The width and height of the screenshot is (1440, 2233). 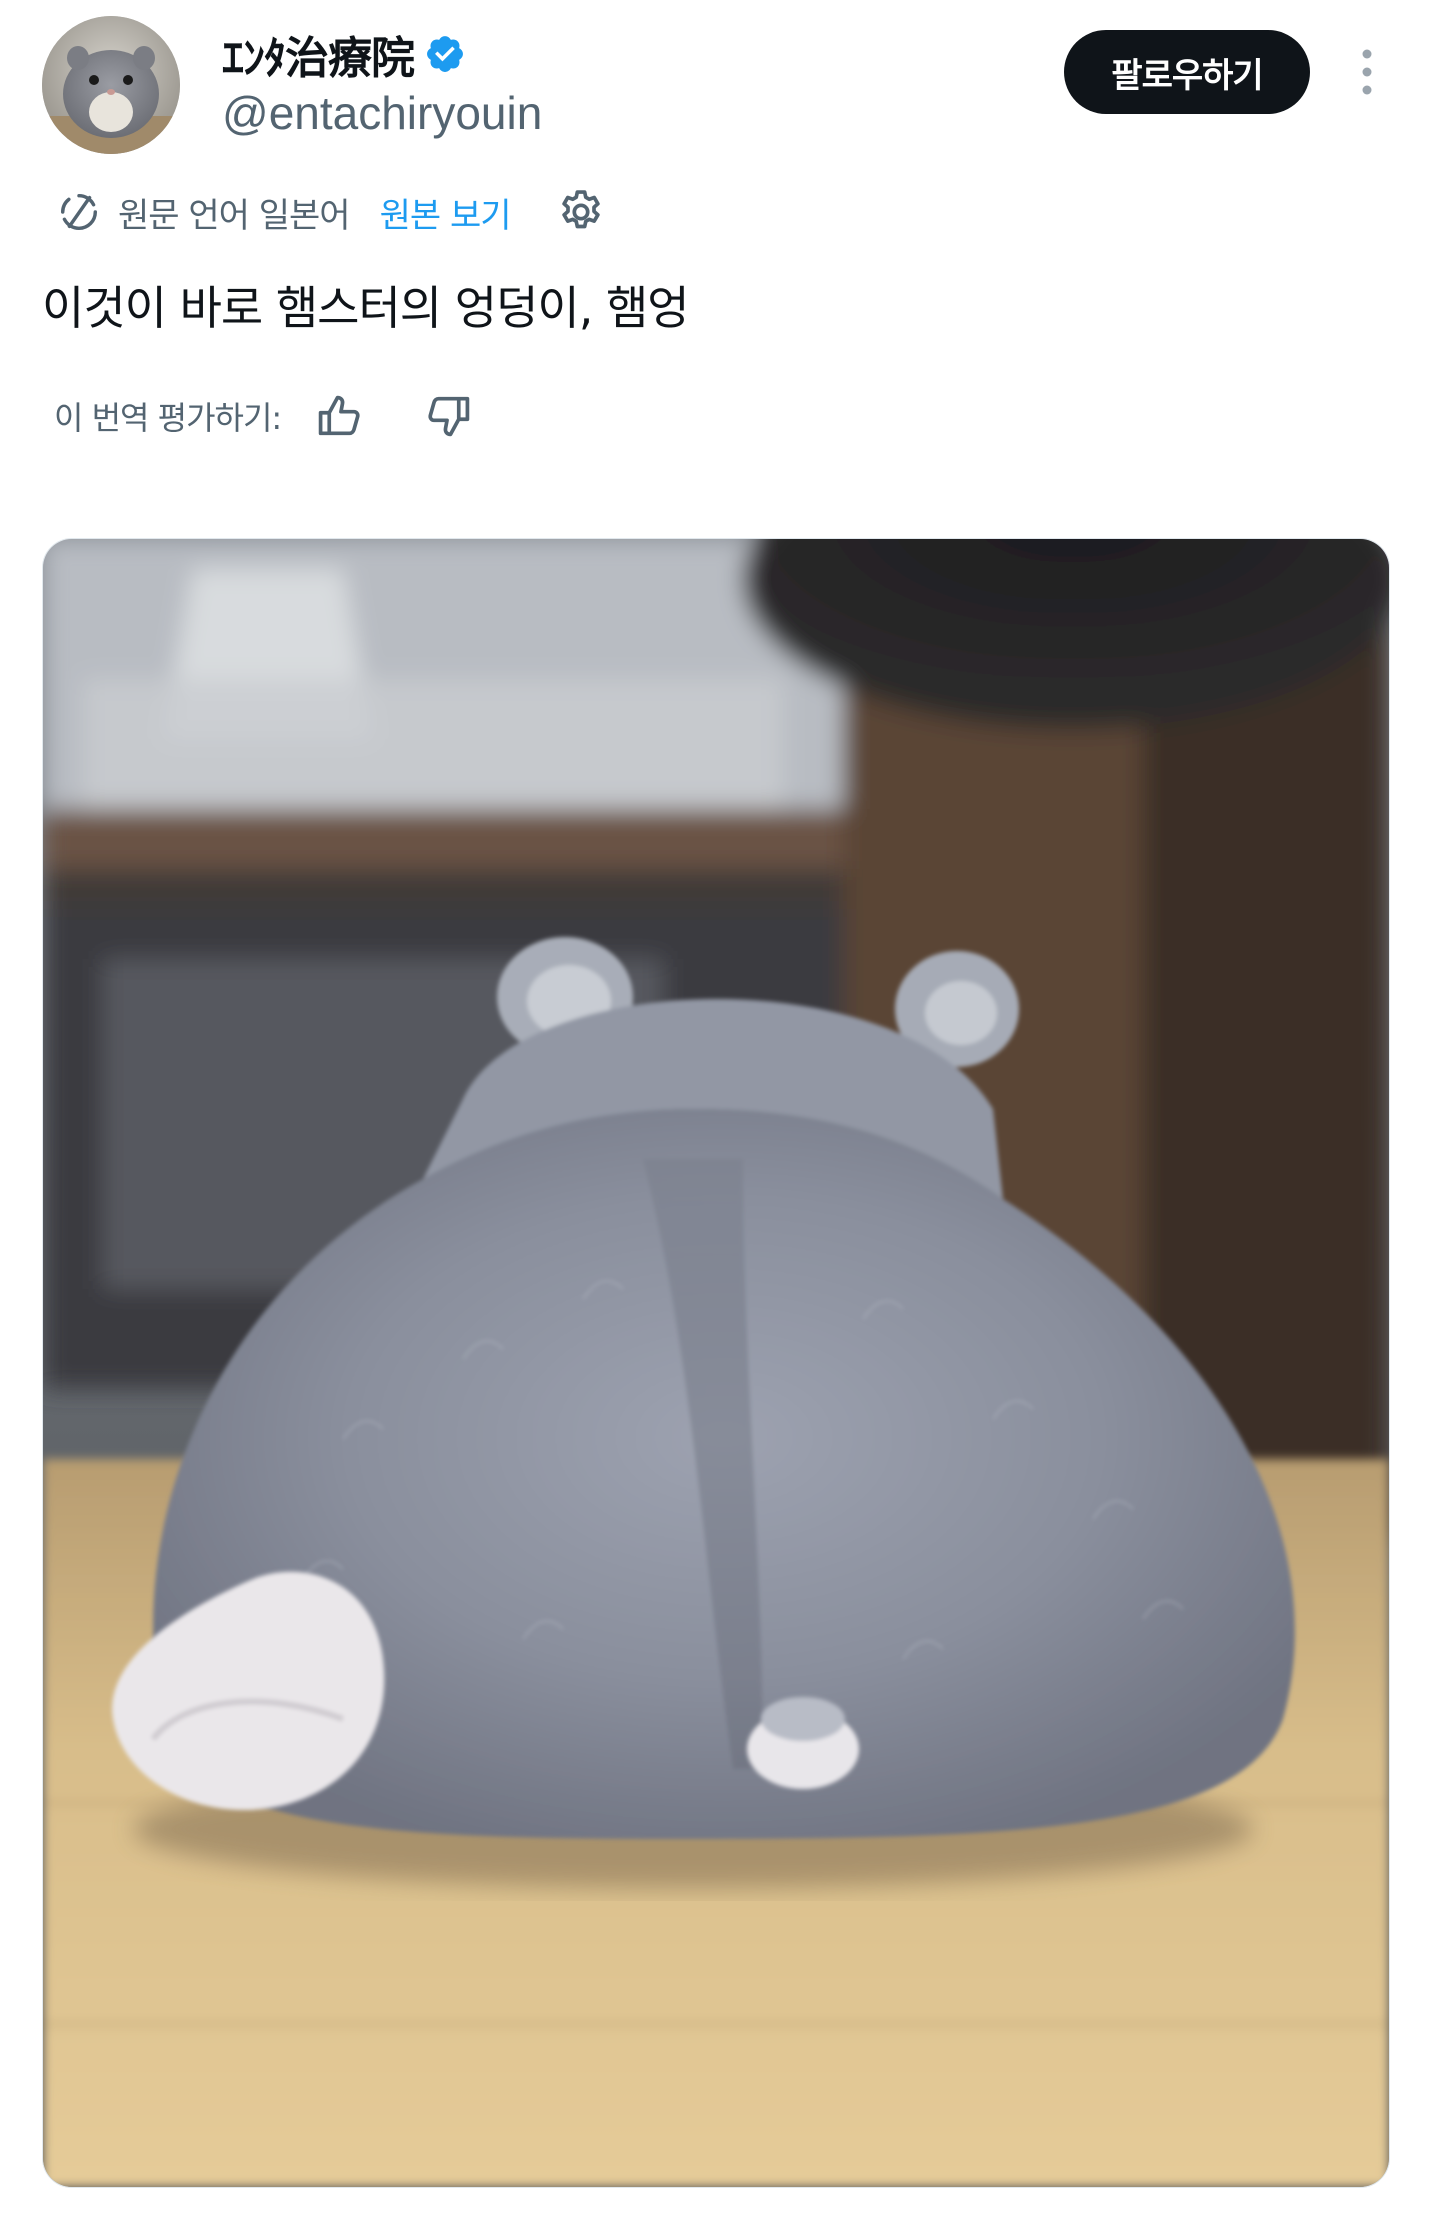 I want to click on thumbs-down-icon, so click(x=449, y=416).